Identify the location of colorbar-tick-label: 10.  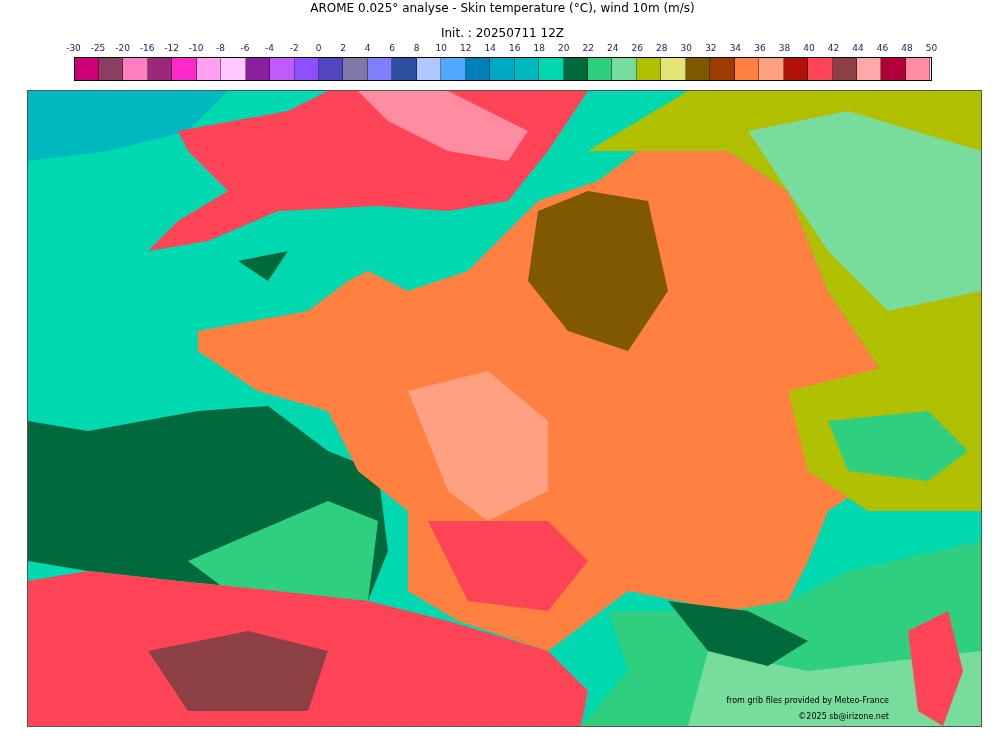
(441, 48).